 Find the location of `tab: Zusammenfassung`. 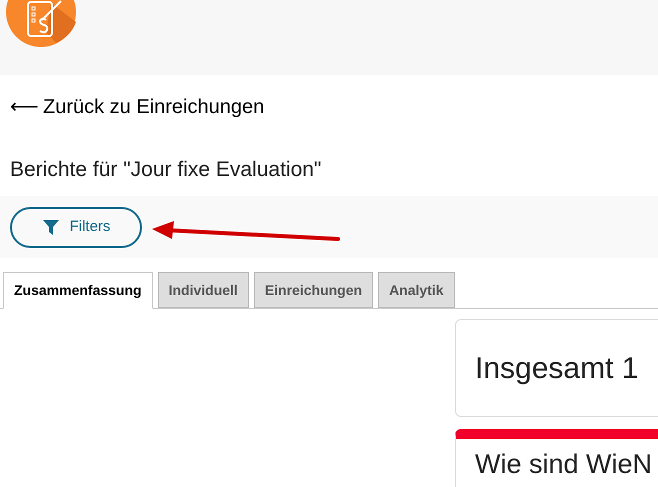

tab: Zusammenfassung is located at coordinates (78, 290).